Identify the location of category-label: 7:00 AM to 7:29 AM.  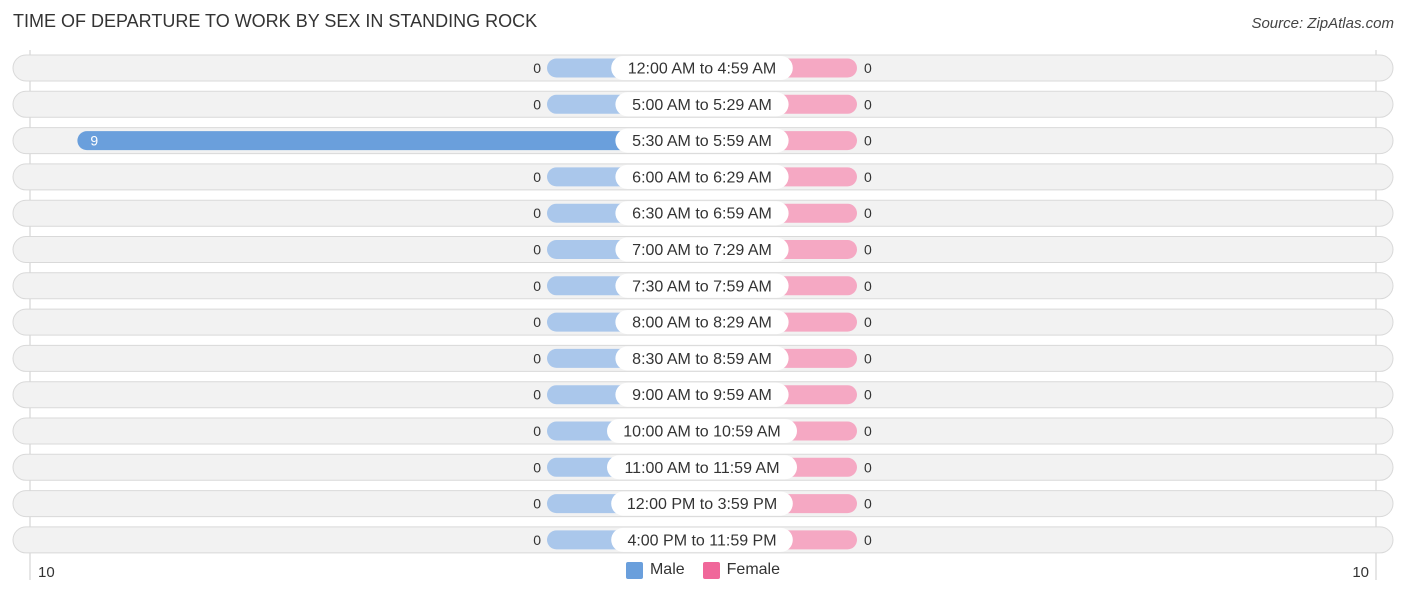
(702, 250).